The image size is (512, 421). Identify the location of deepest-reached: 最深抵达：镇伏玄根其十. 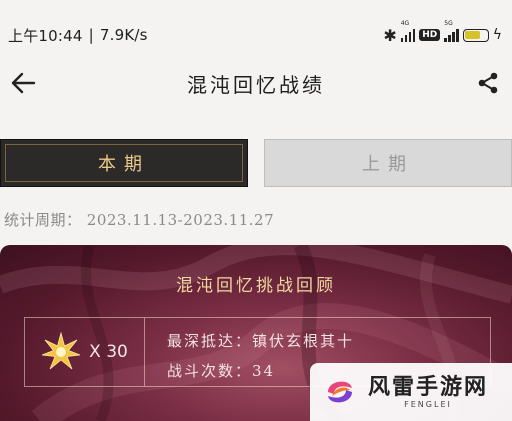
(328, 340).